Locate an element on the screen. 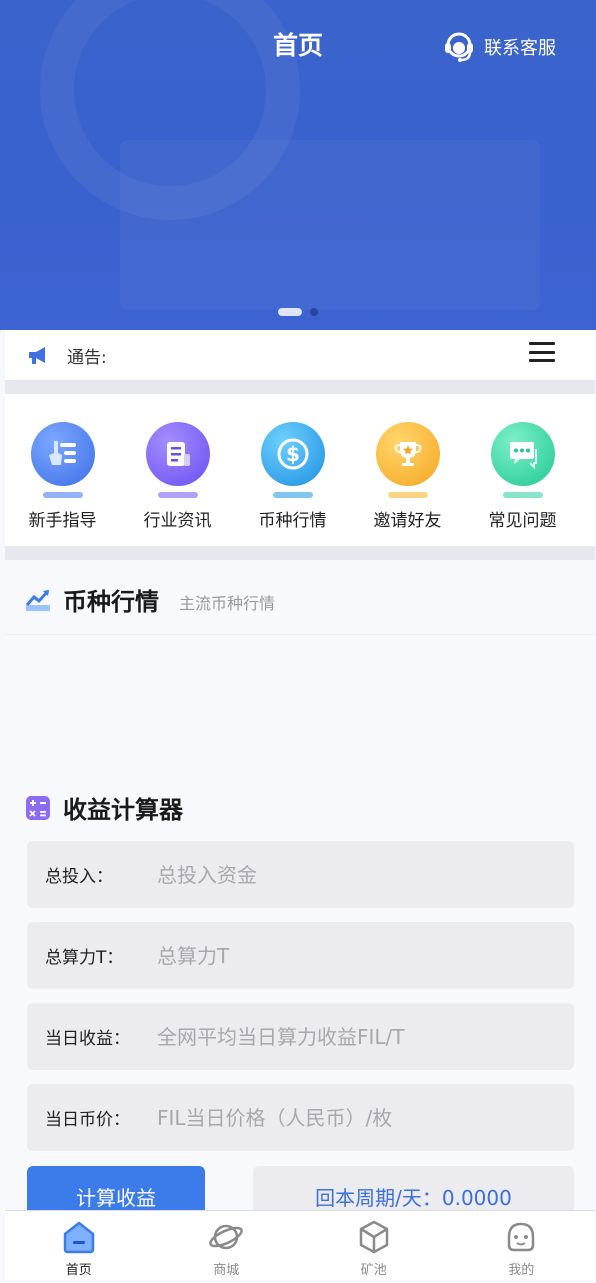 The image size is (596, 1283). quick-entry-grid: 新手指导 行业资讯 $ 币种行情 邀请好友 常见问题 is located at coordinates (300, 470).